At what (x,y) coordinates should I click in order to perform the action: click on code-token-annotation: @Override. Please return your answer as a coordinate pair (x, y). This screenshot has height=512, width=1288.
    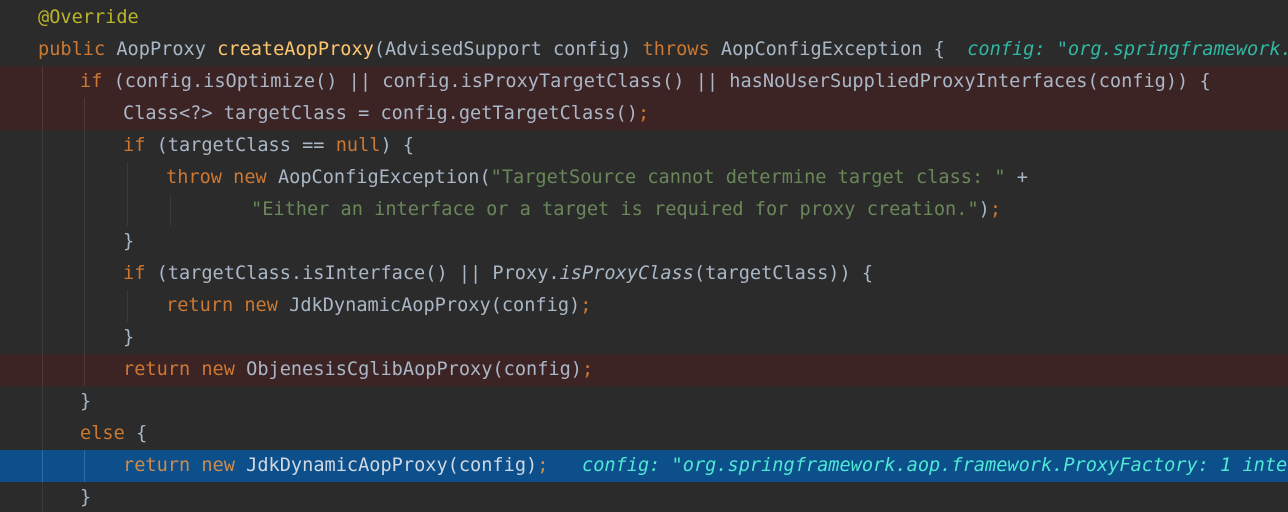
    Looking at the image, I should click on (88, 17).